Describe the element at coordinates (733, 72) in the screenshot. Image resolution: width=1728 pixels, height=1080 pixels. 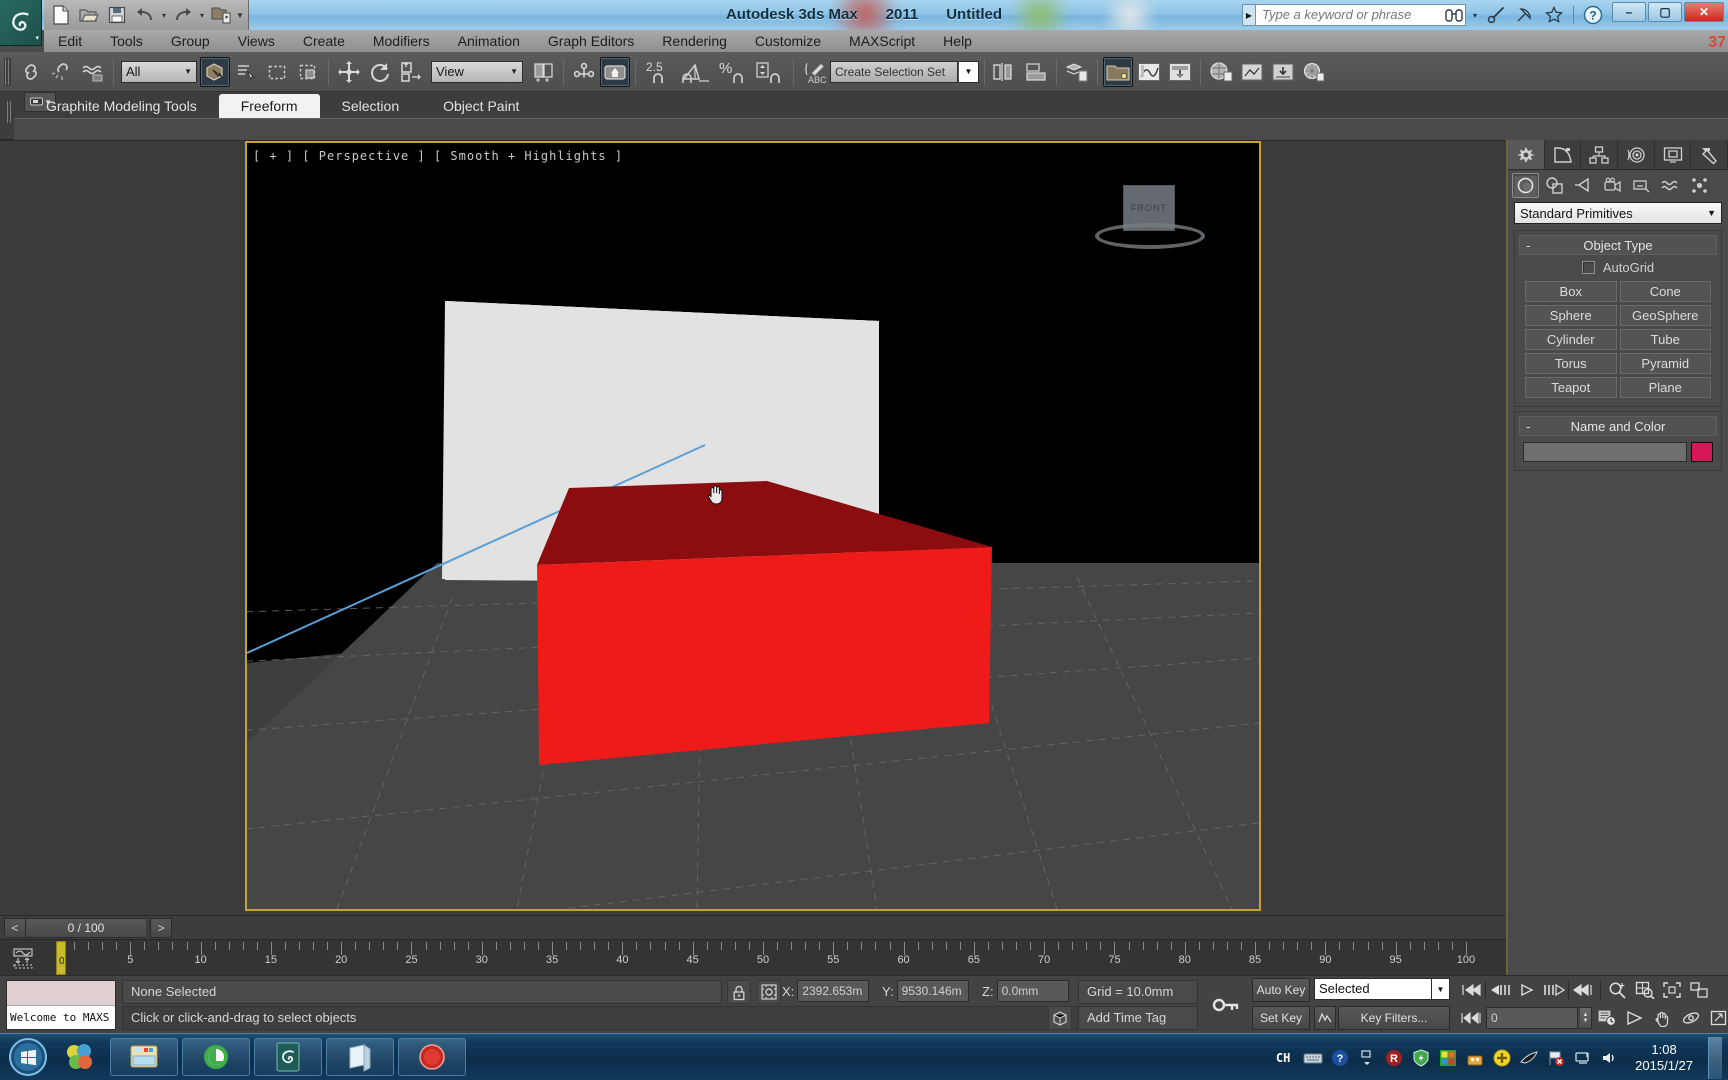
I see `percent-snap-toggle-icon: %` at that location.